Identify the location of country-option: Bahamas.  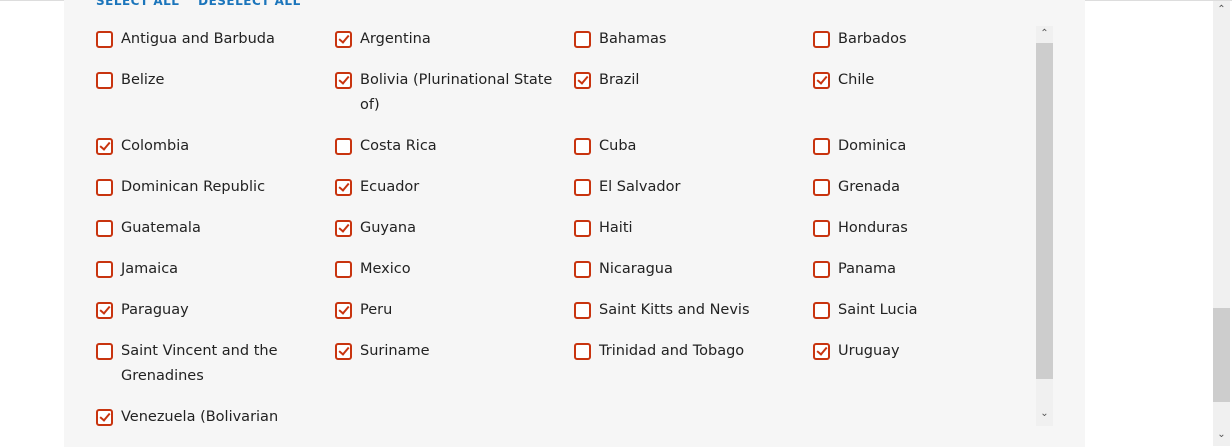
(693, 39).